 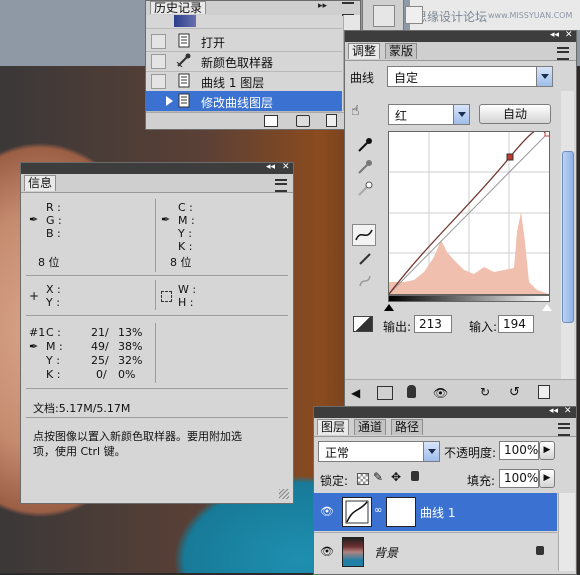 I want to click on layer-row-selected: 👁 ∞ 曲线 1, so click(x=435, y=512).